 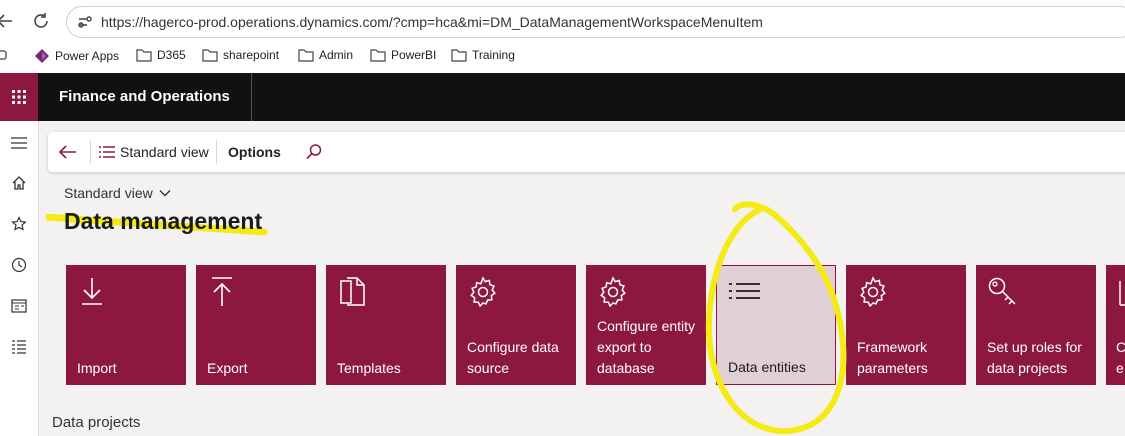 I want to click on list-view-icon, so click(x=107, y=152).